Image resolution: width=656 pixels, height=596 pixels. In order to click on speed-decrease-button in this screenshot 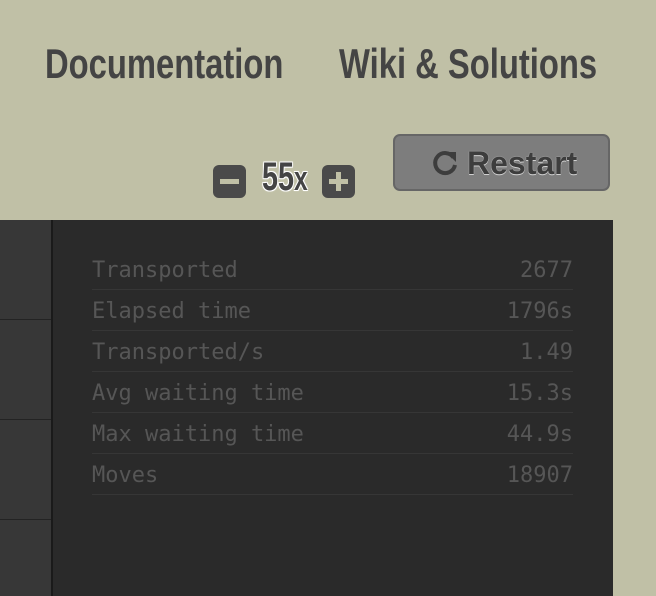, I will do `click(229, 181)`.